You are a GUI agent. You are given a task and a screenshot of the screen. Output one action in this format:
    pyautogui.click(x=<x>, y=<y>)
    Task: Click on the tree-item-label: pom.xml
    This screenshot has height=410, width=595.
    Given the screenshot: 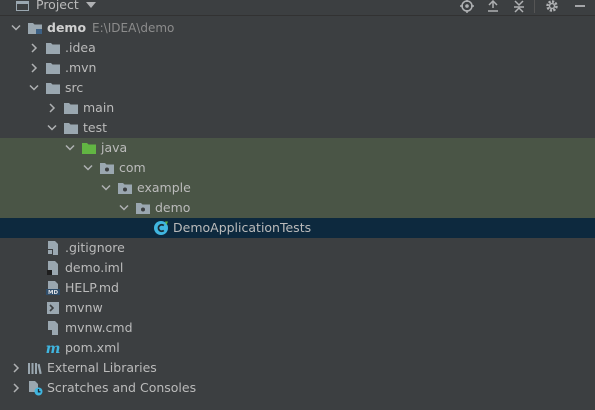 What is the action you would take?
    pyautogui.click(x=92, y=347)
    